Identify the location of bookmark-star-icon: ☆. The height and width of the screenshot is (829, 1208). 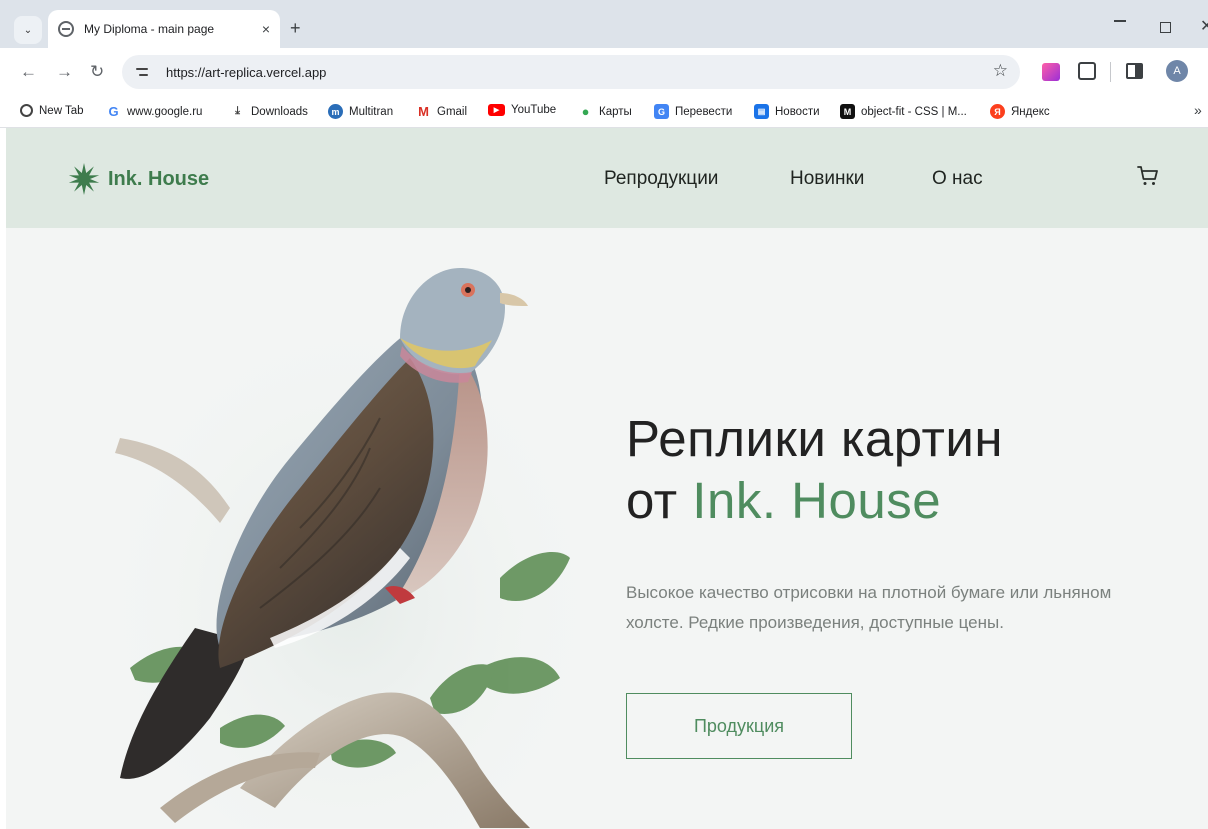
(1000, 71).